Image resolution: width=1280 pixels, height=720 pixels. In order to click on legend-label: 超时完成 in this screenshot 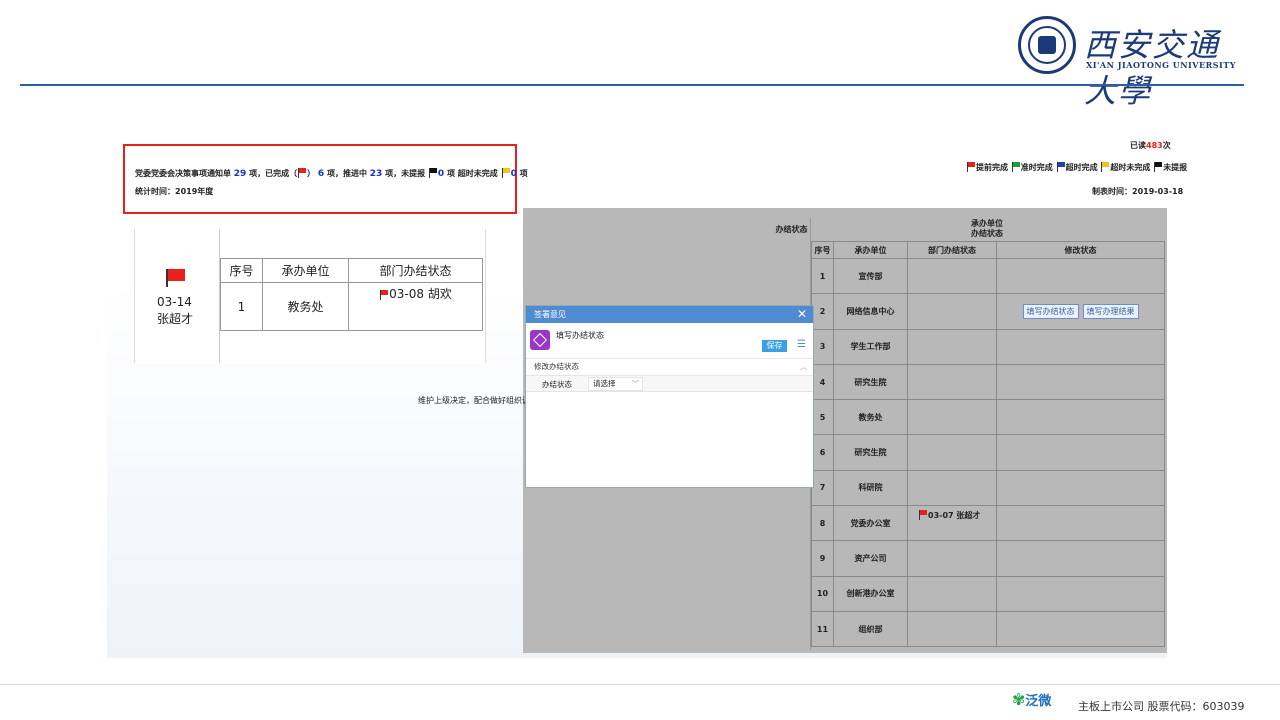, I will do `click(1081, 167)`.